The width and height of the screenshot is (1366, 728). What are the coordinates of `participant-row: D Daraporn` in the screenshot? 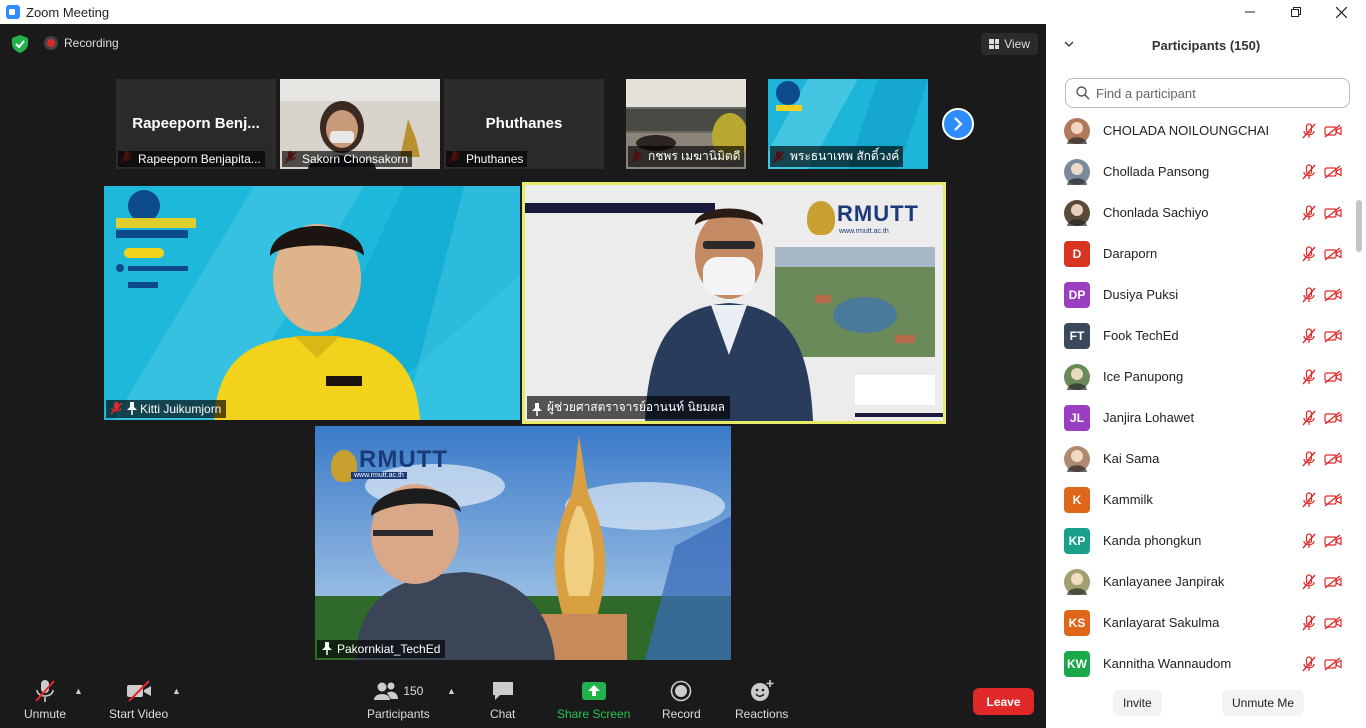 It's located at (1201, 253).